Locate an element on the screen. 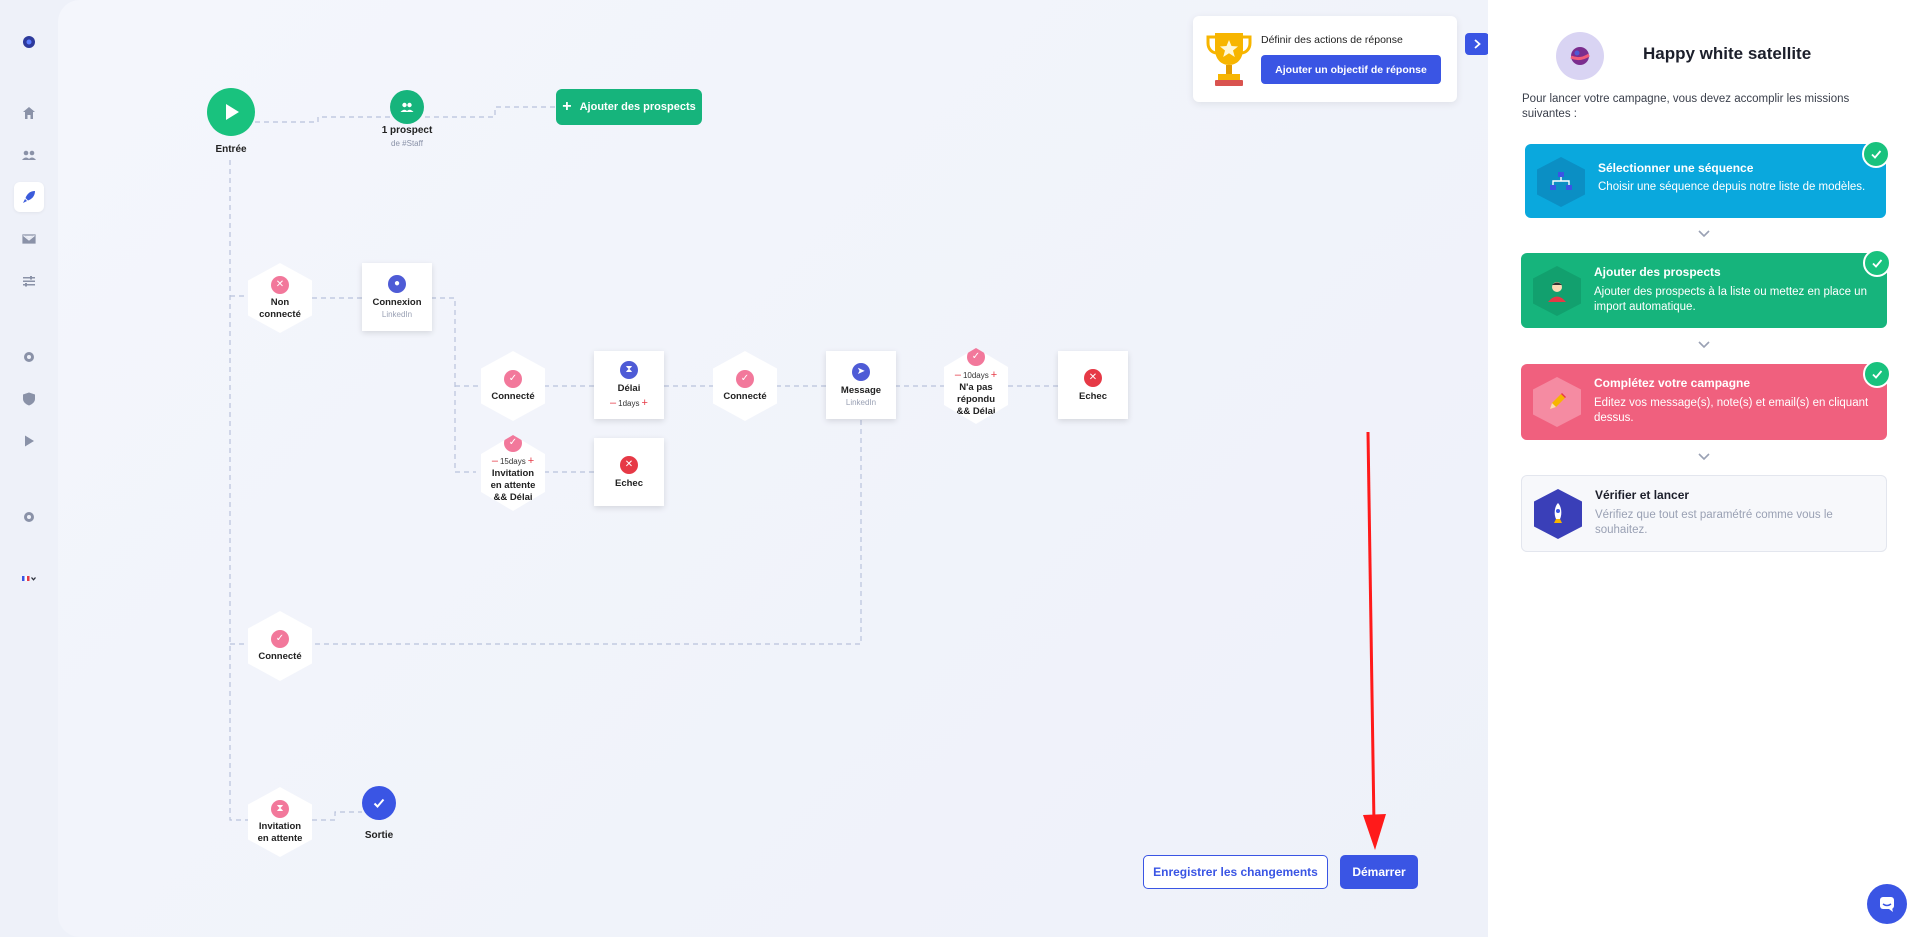  add-goal-button: Ajouter un objectif de réponse is located at coordinates (1351, 69).